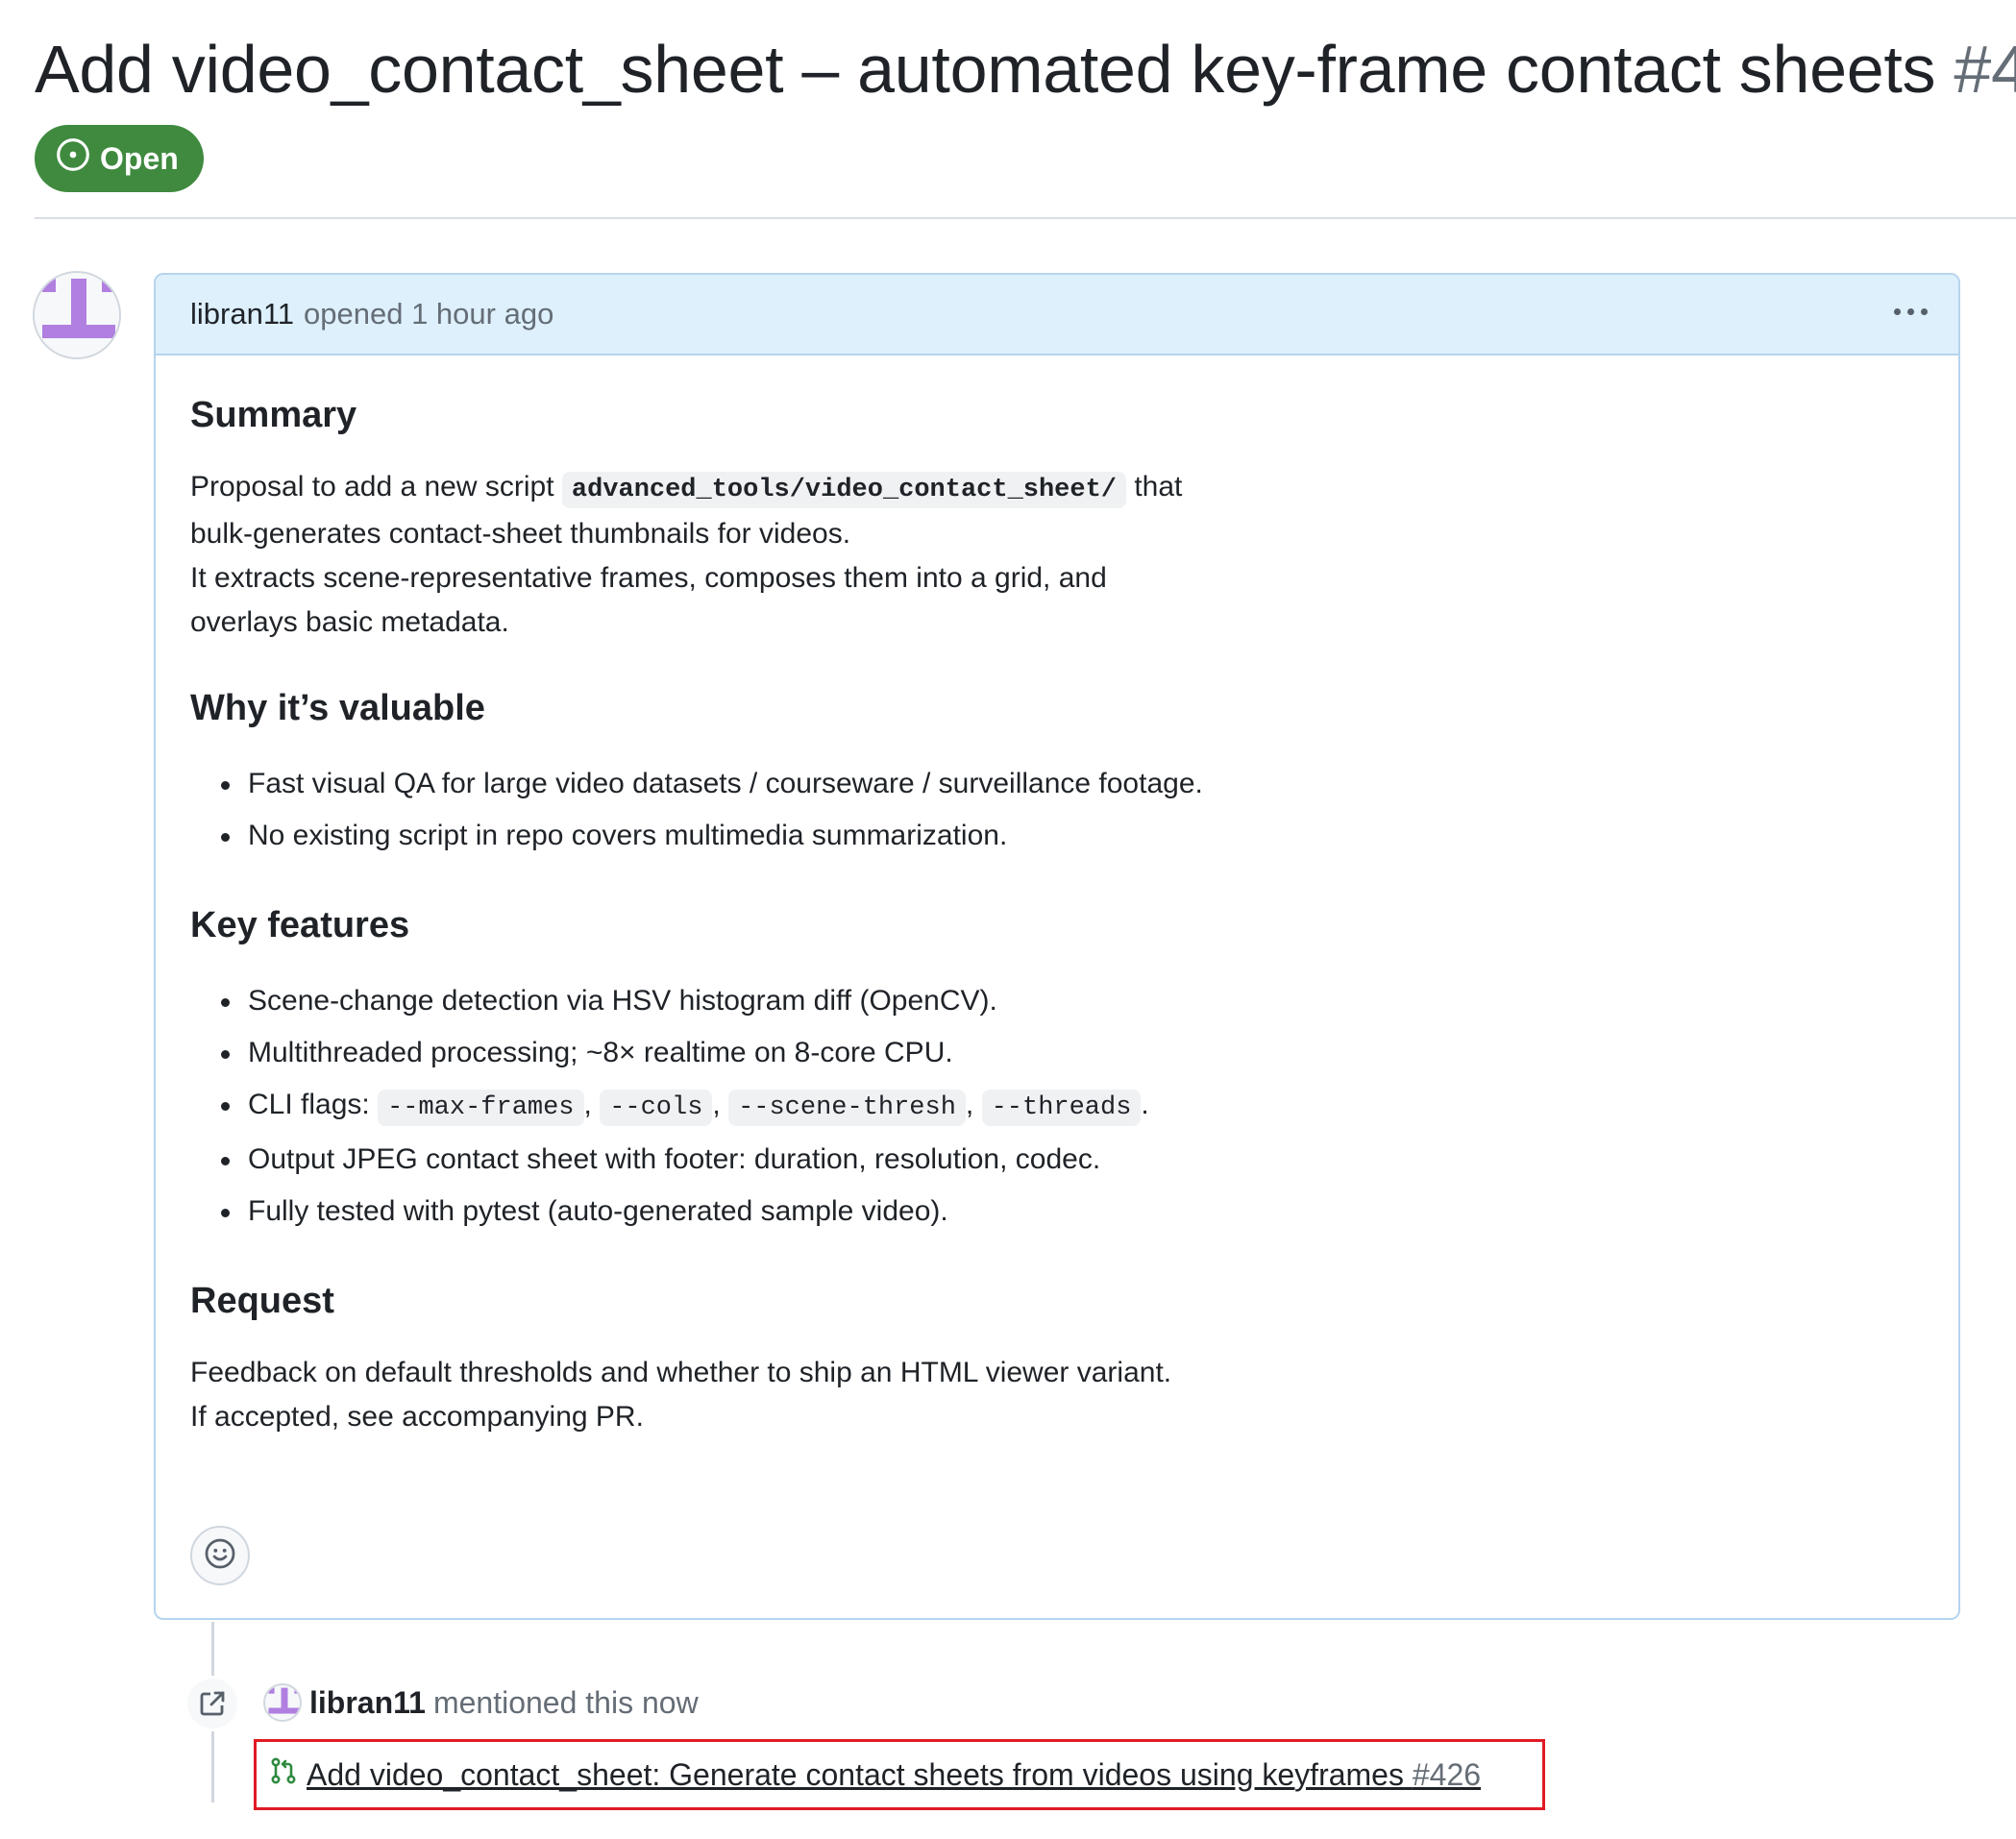 Image resolution: width=2016 pixels, height=1839 pixels. Describe the element at coordinates (309, 1104) in the screenshot. I see `cli-flags-label: CLI flags:` at that location.